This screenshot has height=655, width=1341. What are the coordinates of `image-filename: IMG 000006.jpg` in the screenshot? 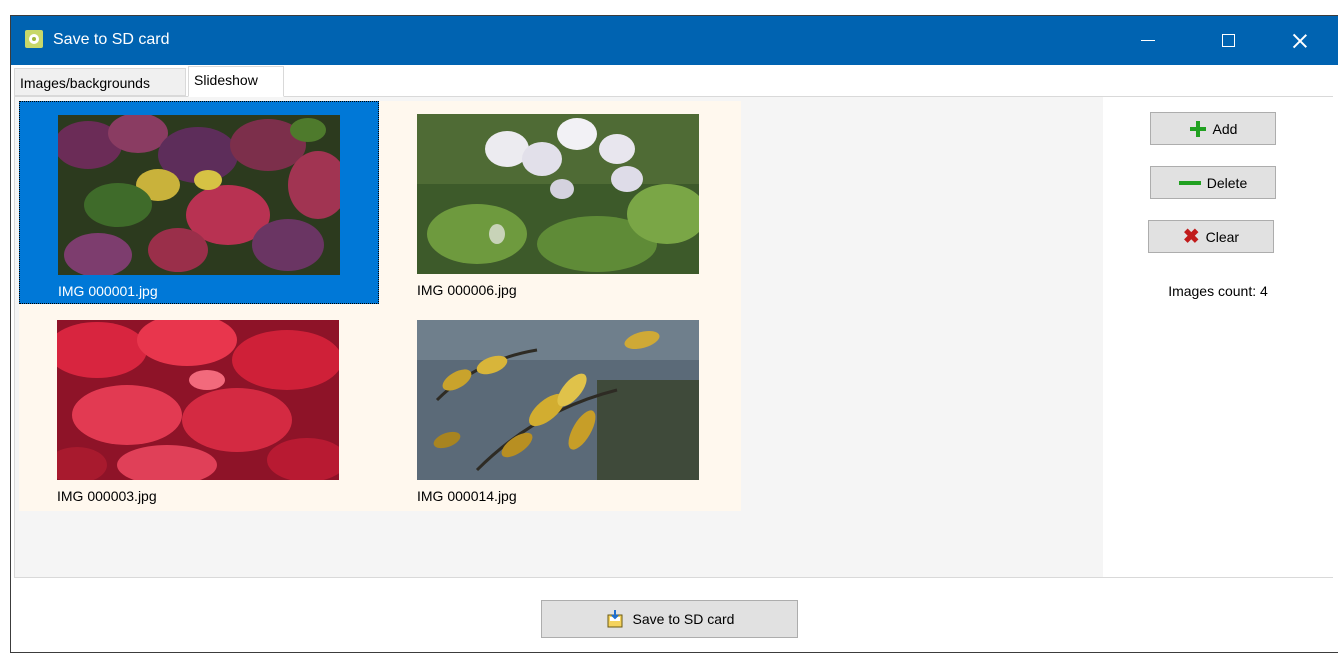 It's located at (467, 290).